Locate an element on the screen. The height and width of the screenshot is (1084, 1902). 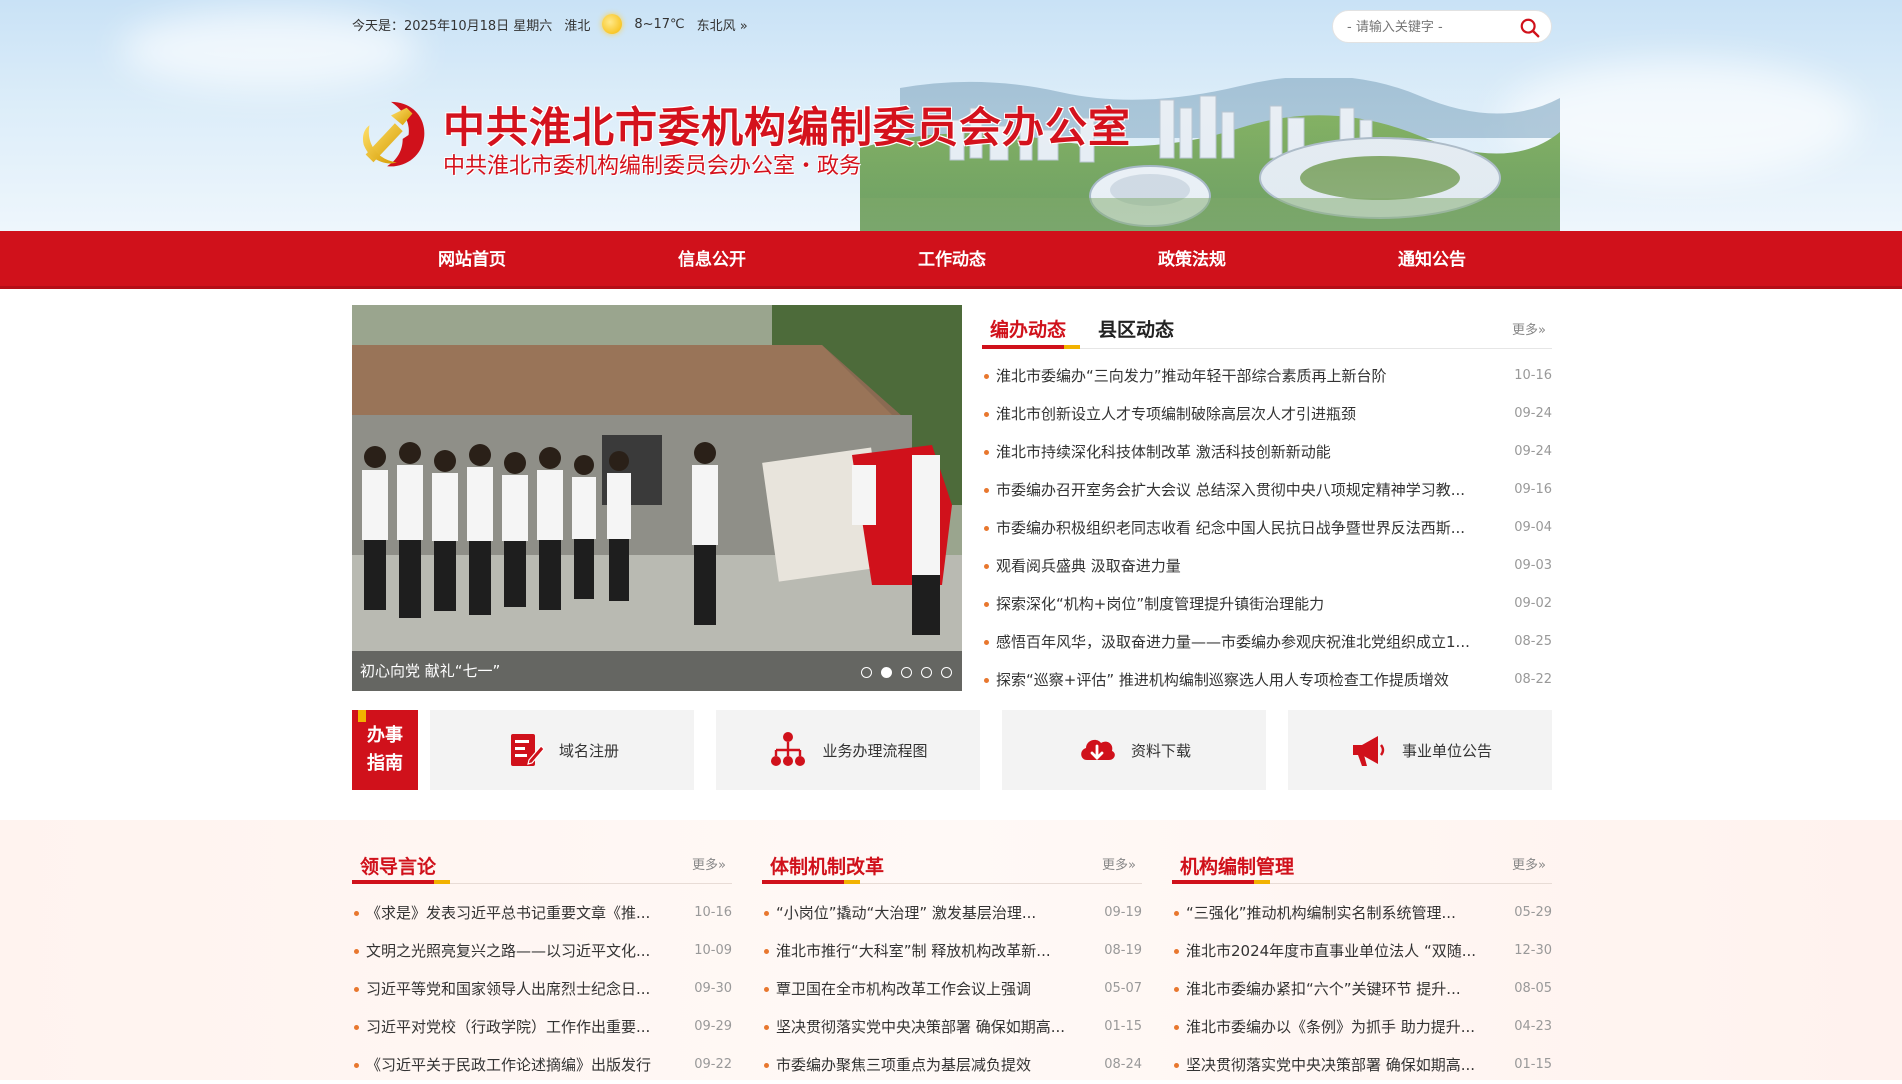
search-input is located at coordinates (1427, 27).